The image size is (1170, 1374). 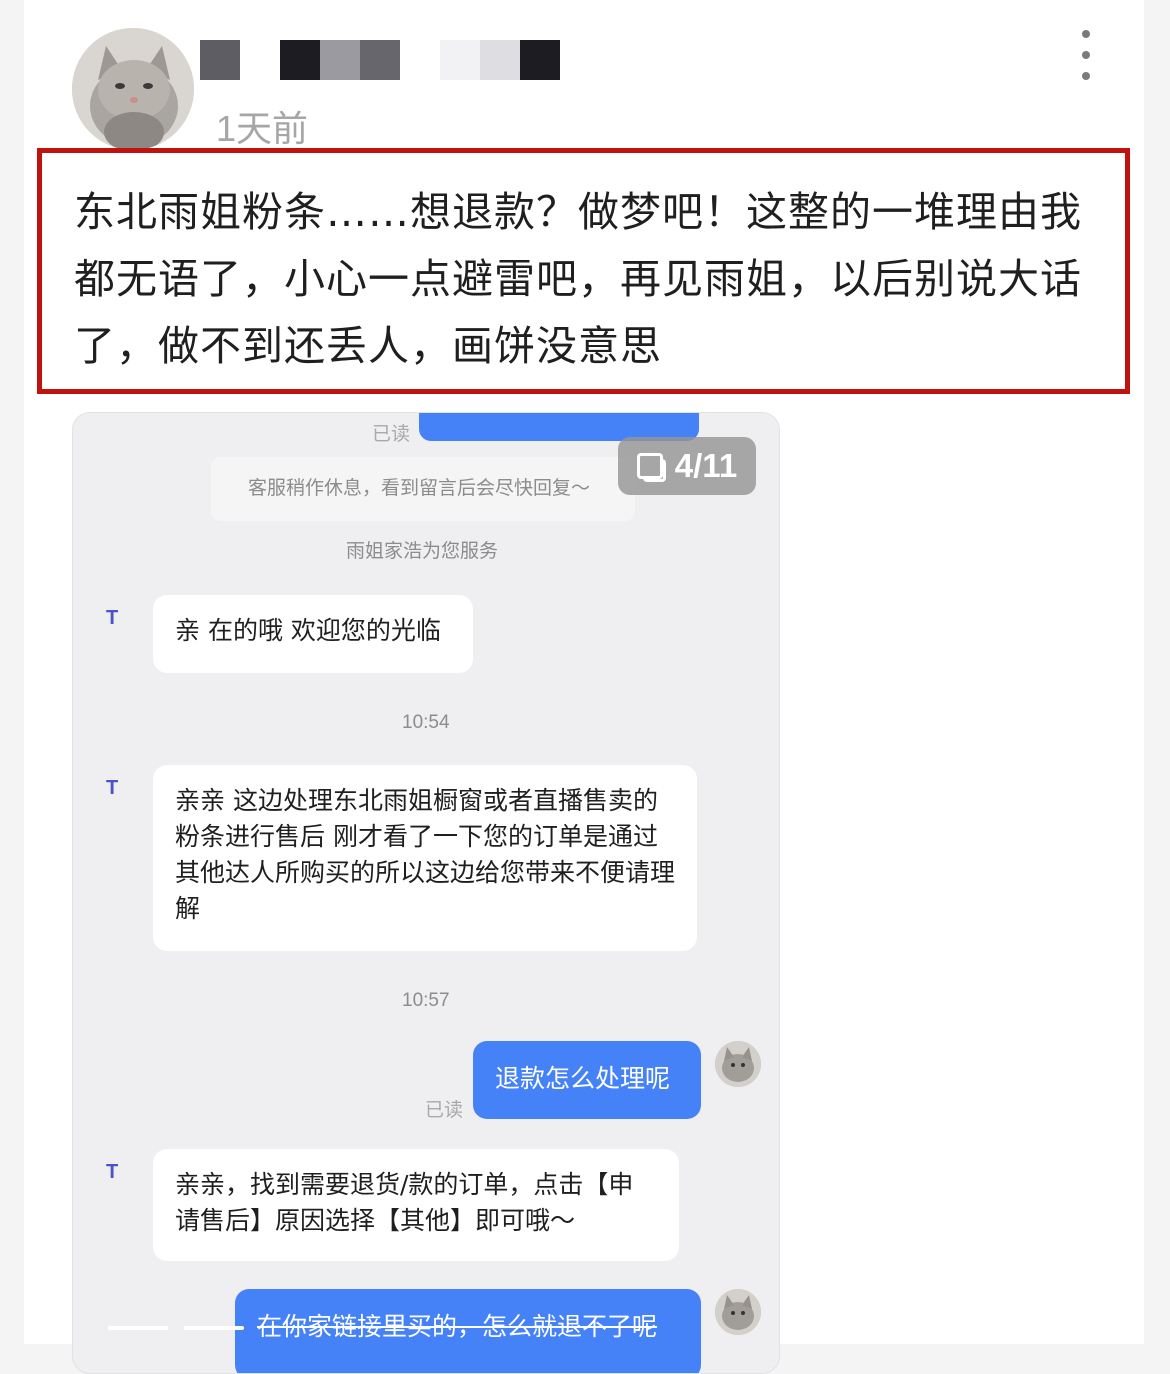 I want to click on user-message: 退款怎么处理呢, so click(x=587, y=1080).